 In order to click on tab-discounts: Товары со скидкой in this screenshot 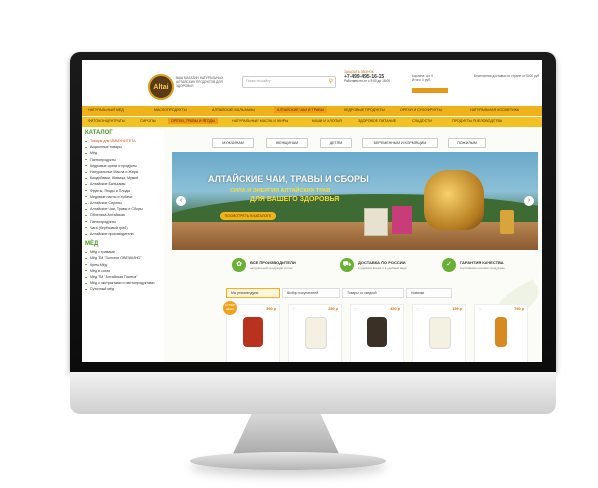, I will do `click(373, 293)`.